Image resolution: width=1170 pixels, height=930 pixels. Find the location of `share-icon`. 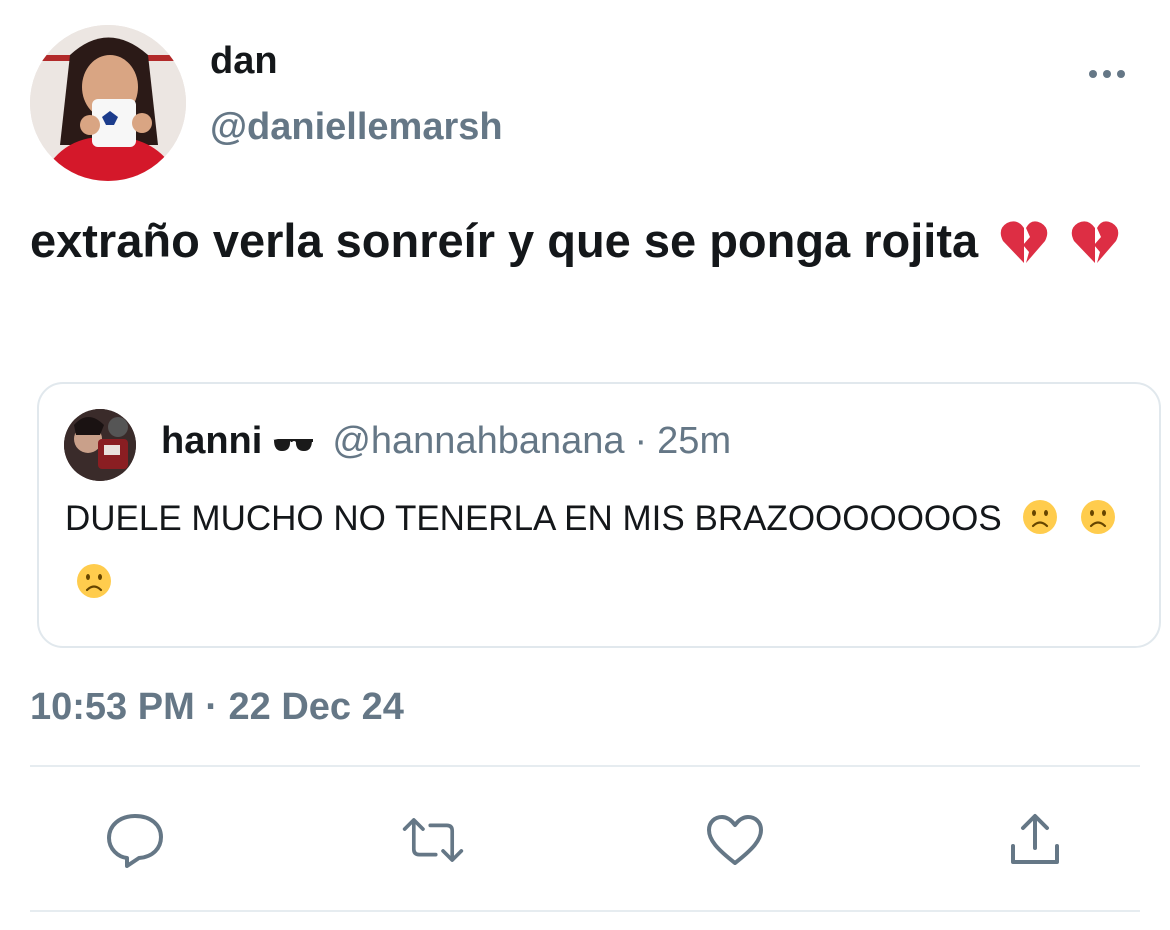

share-icon is located at coordinates (1035, 840).